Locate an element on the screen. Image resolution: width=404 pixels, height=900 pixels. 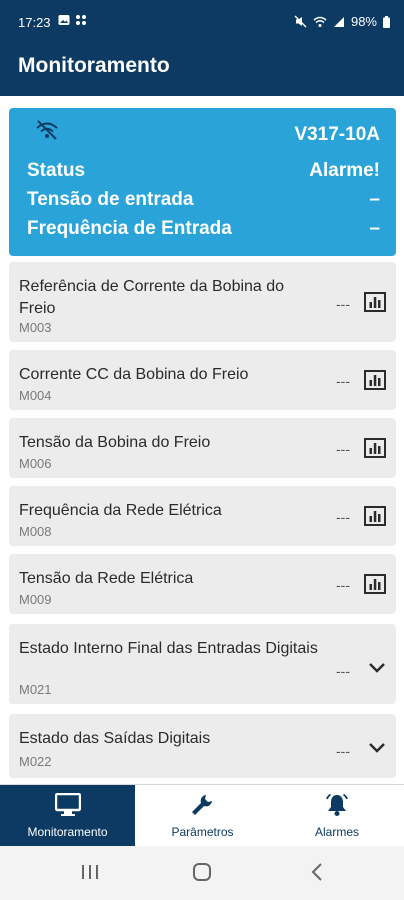
device-row-label: Tensão de entrada is located at coordinates (110, 199).